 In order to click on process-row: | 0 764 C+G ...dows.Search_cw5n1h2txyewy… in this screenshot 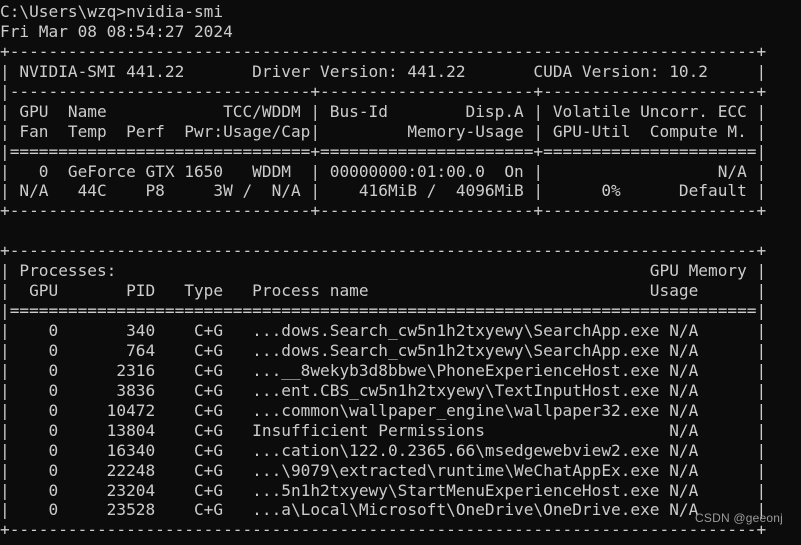, I will do `click(383, 350)`.